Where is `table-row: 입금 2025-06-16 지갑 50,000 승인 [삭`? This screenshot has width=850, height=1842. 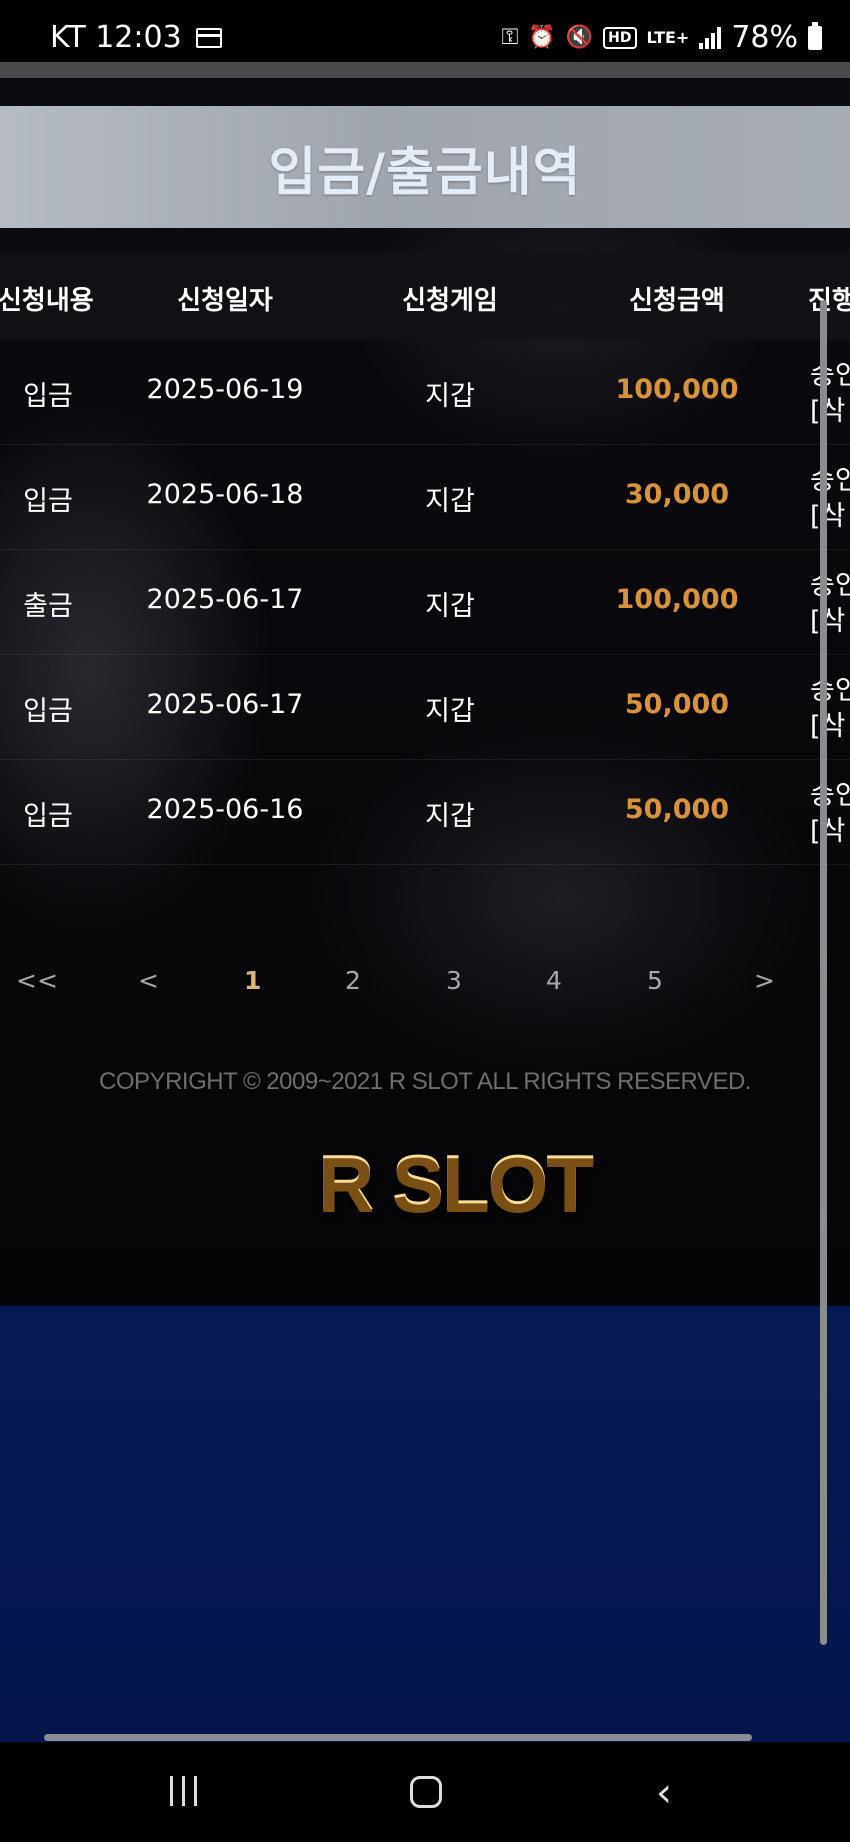
table-row: 입금 2025-06-16 지갑 50,000 승인 [삭 is located at coordinates (425, 812).